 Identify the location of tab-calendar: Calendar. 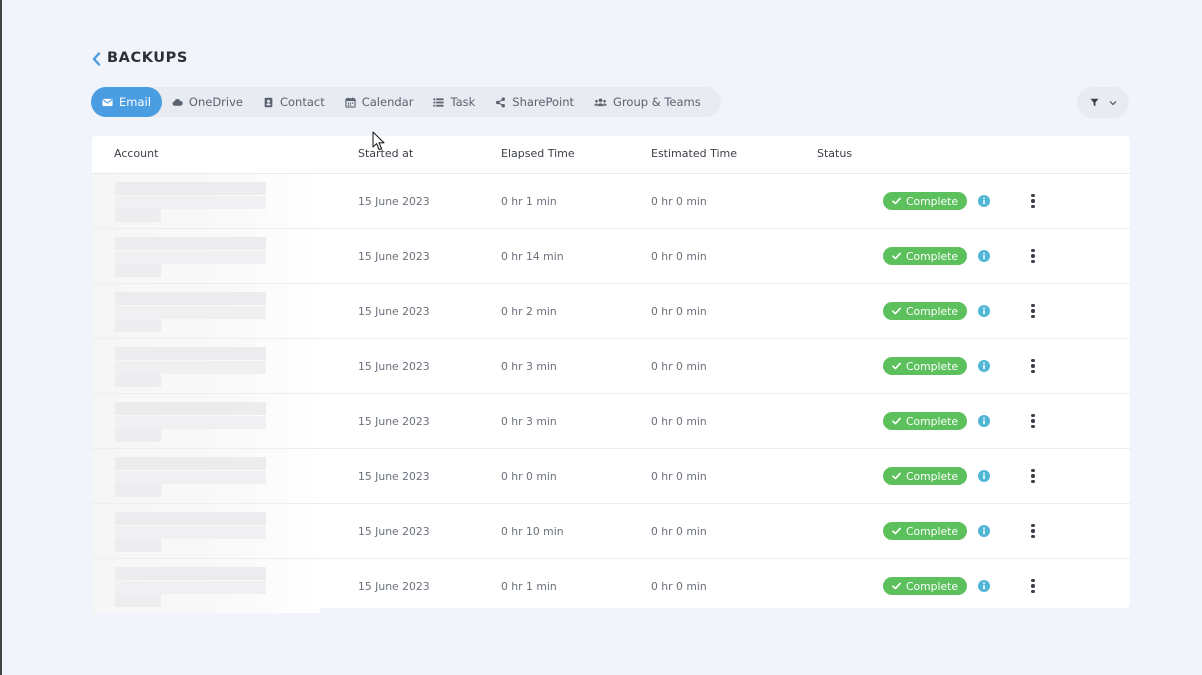
(379, 102).